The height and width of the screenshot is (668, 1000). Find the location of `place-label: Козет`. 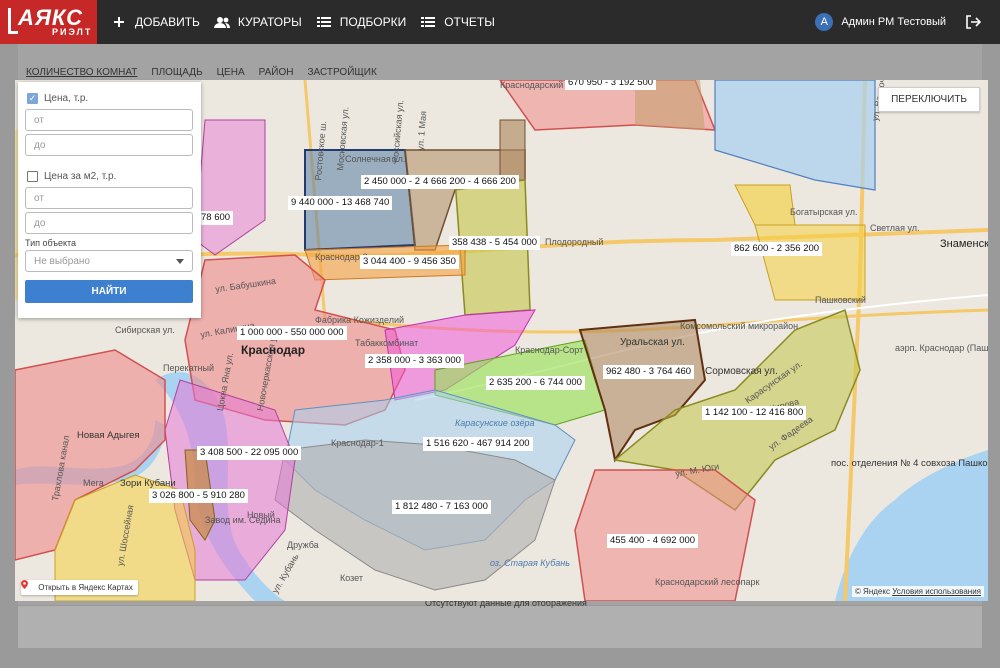

place-label: Козет is located at coordinates (352, 578).